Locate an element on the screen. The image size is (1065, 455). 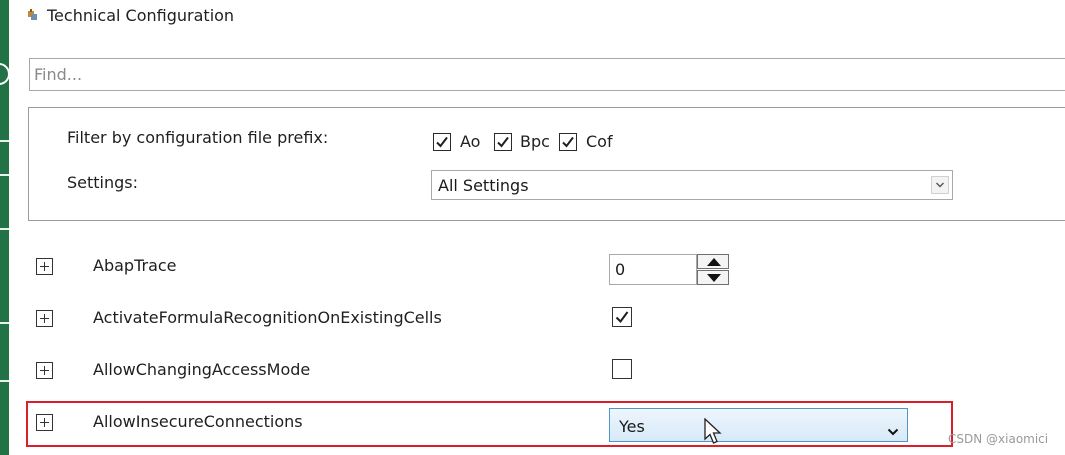
stepper-value: 0 is located at coordinates (653, 269).